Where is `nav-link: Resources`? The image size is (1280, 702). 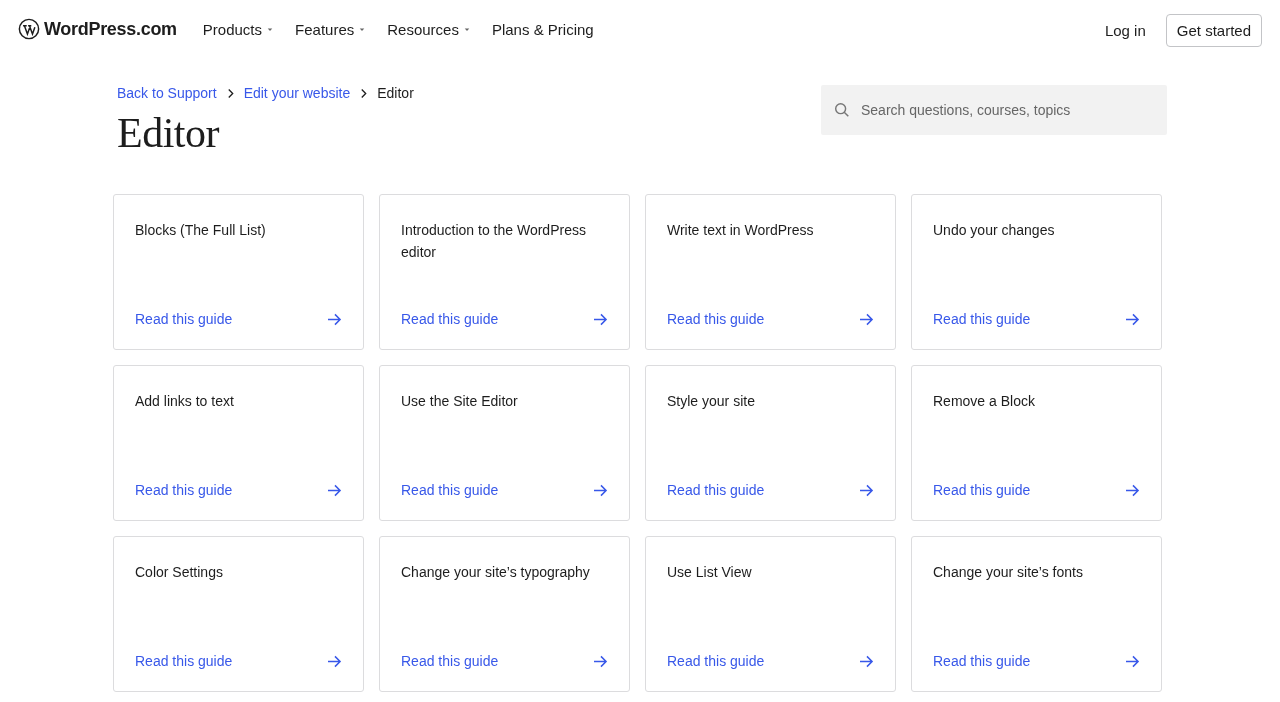
nav-link: Resources is located at coordinates (428, 29).